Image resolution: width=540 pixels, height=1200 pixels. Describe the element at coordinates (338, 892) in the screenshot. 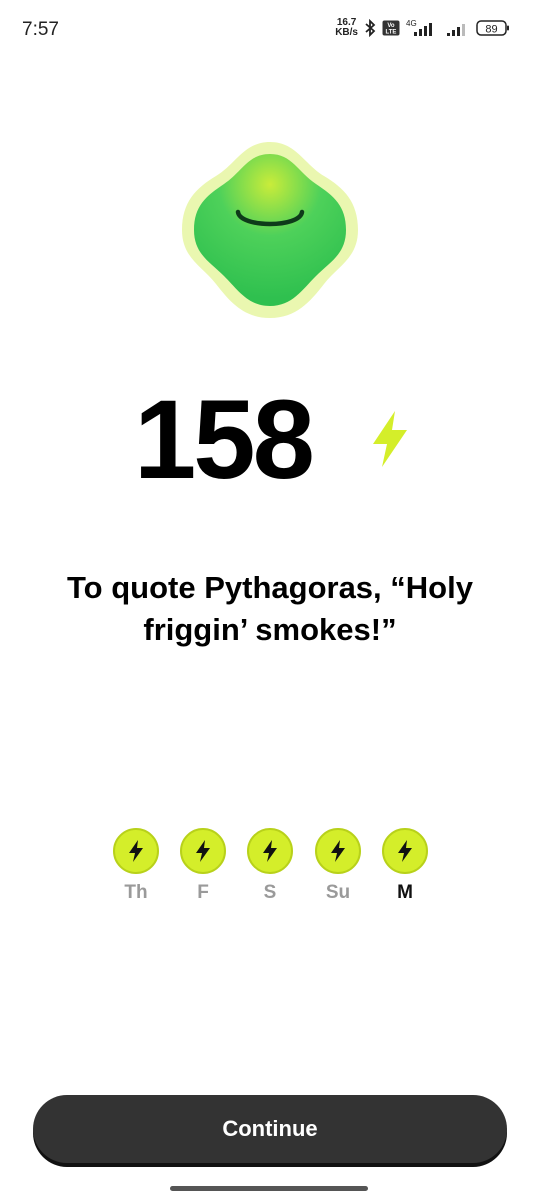

I see `streak-day-label: Su` at that location.